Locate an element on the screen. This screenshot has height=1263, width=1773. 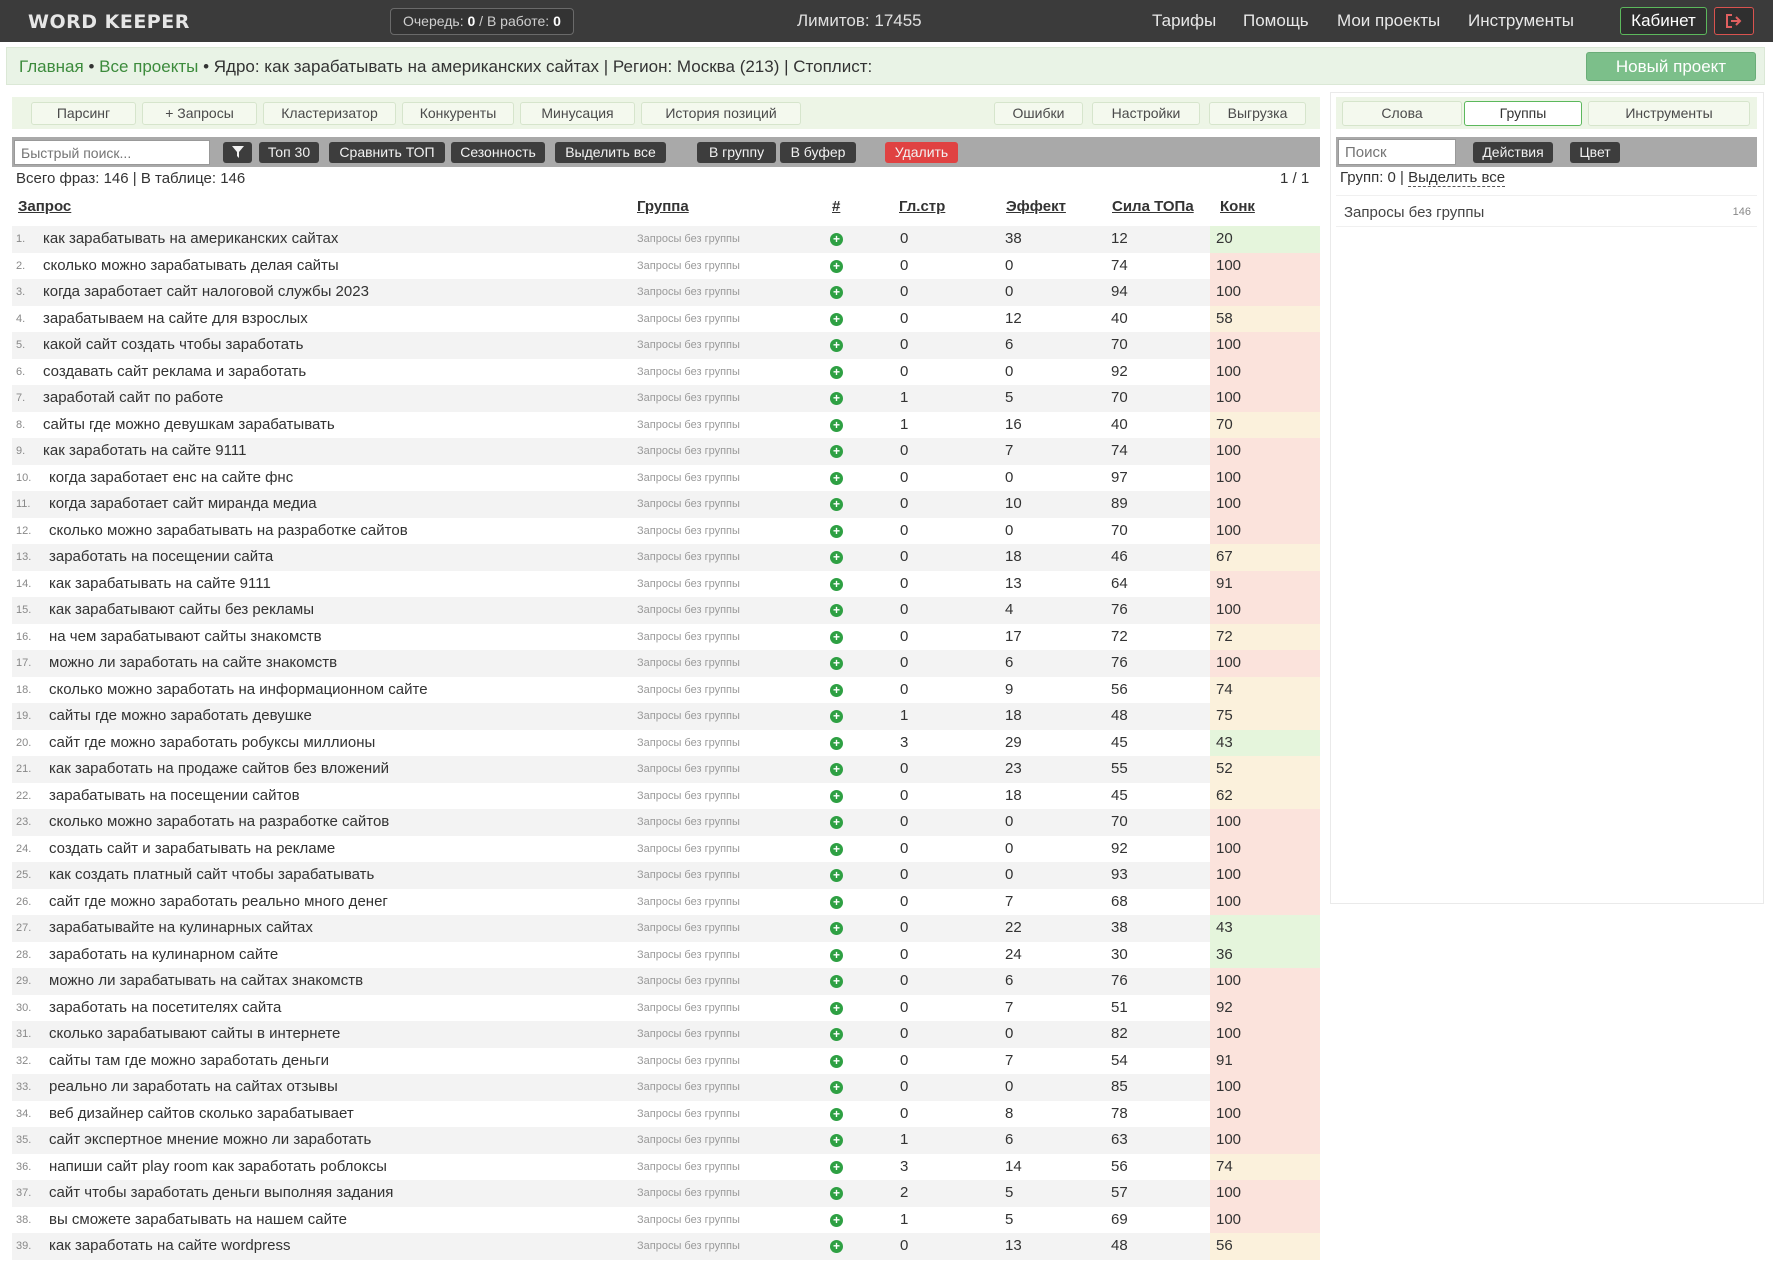
query-text: заработать на кулинарном сайте is located at coordinates (163, 955).